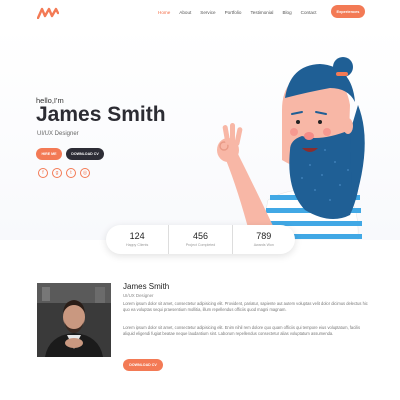 Image resolution: width=400 pixels, height=400 pixels. What do you see at coordinates (233, 12) in the screenshot?
I see `nav-link-portfolio: Portfolio` at bounding box center [233, 12].